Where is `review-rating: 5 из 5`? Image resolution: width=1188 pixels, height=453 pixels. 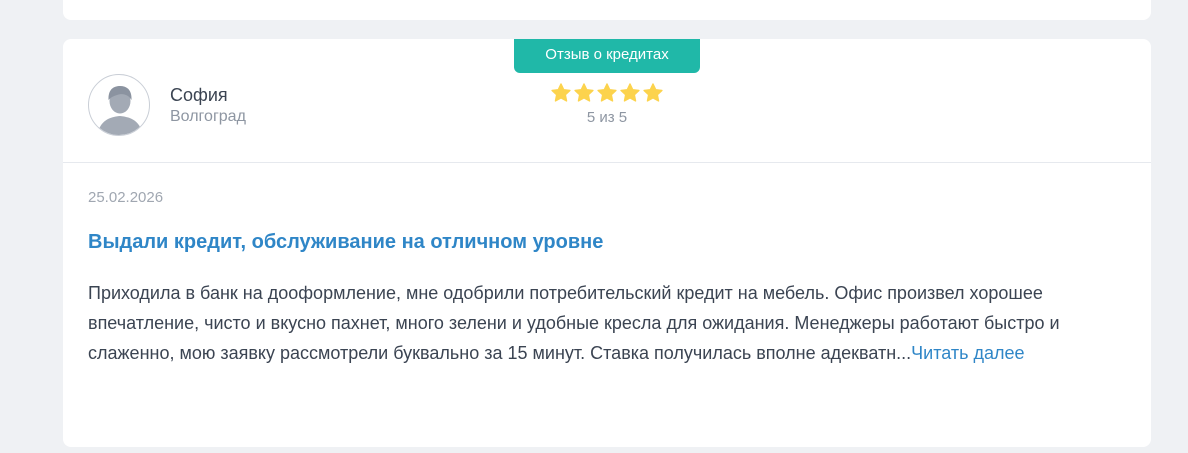
review-rating: 5 из 5 is located at coordinates (607, 104).